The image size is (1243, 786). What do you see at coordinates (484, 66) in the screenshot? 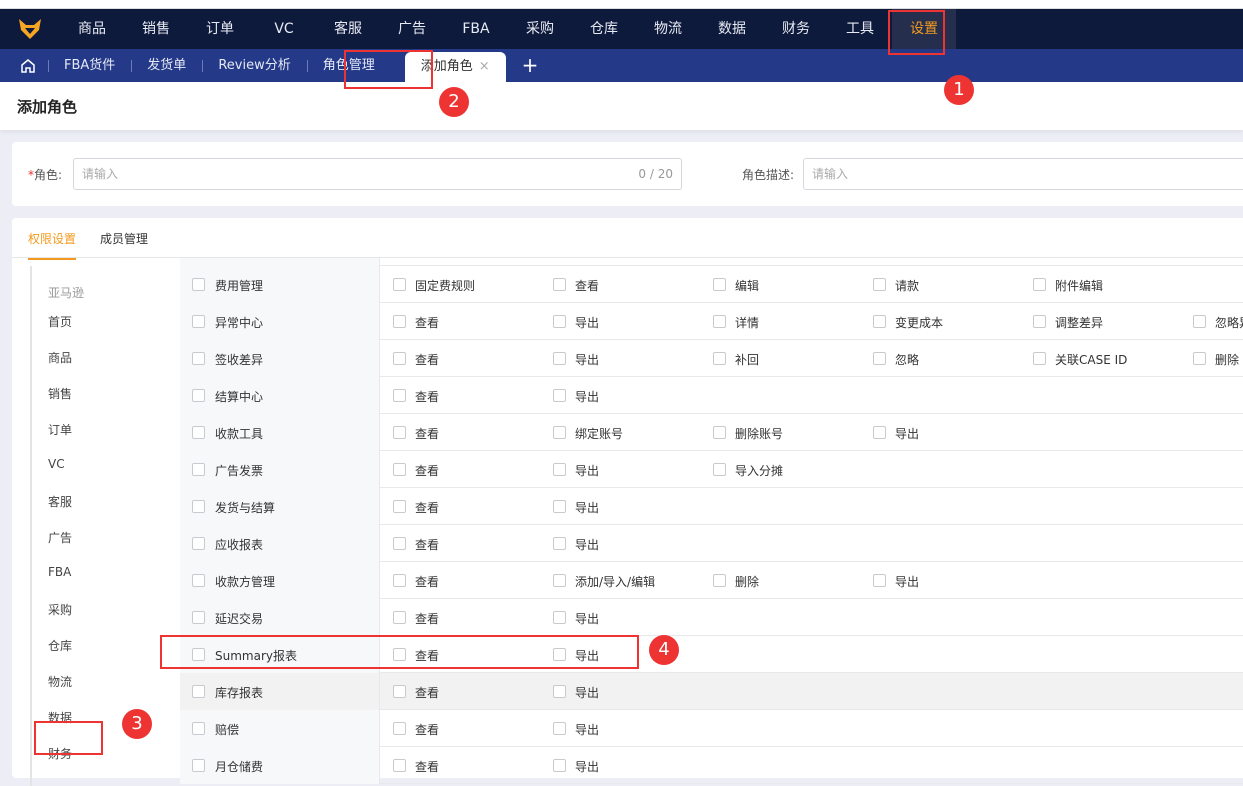
I see `close-icon: ×` at bounding box center [484, 66].